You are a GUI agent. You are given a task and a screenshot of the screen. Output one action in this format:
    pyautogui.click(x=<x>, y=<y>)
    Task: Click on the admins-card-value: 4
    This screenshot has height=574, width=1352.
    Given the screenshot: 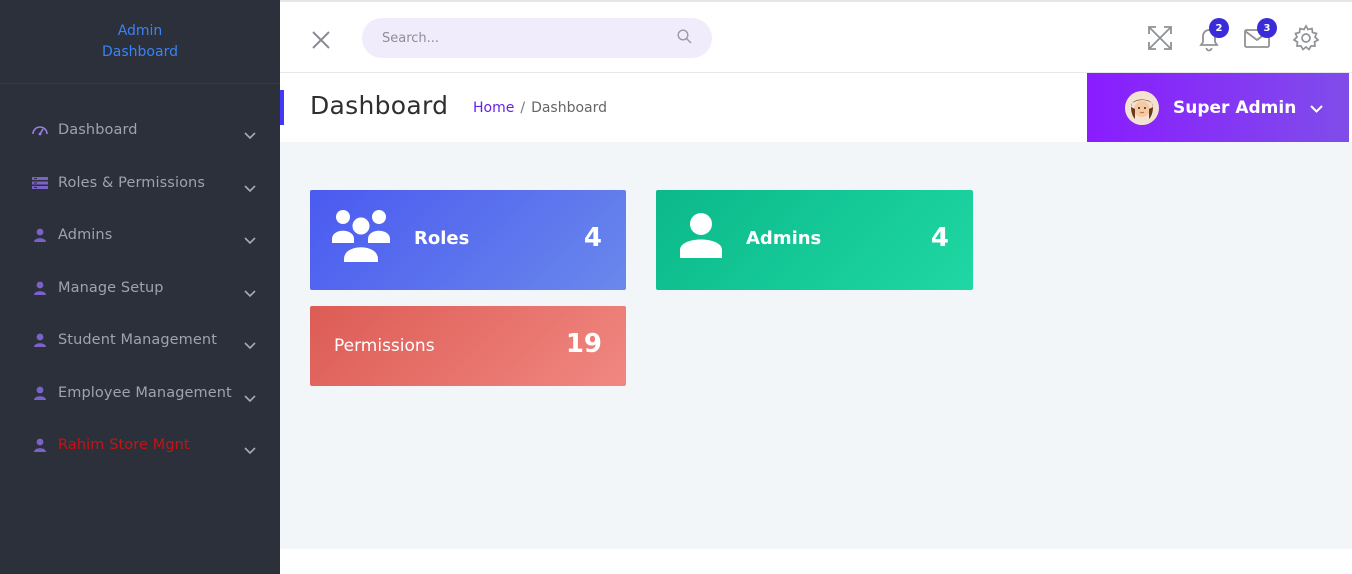 What is the action you would take?
    pyautogui.click(x=939, y=238)
    